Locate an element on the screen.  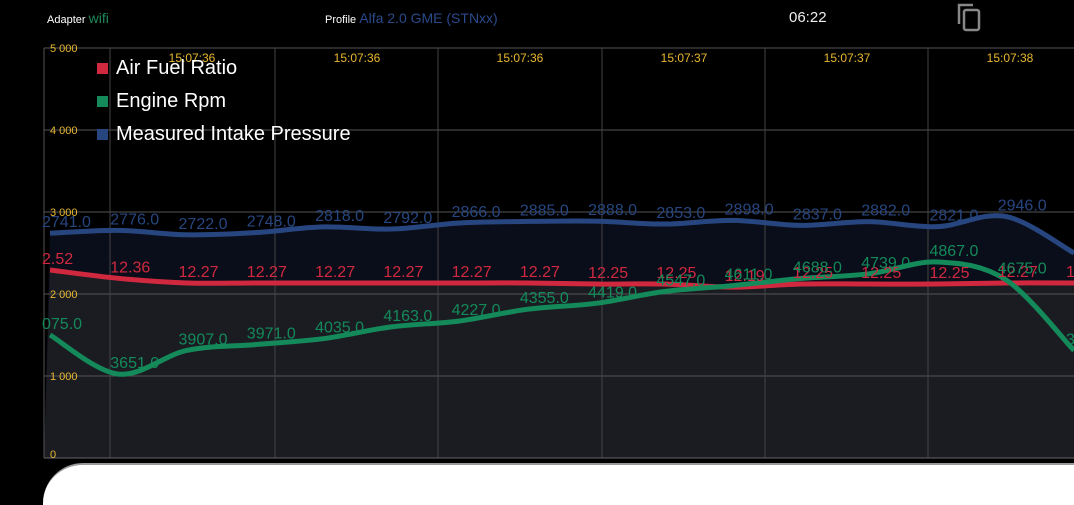
rpm-value-label: 4688.0 is located at coordinates (817, 267).